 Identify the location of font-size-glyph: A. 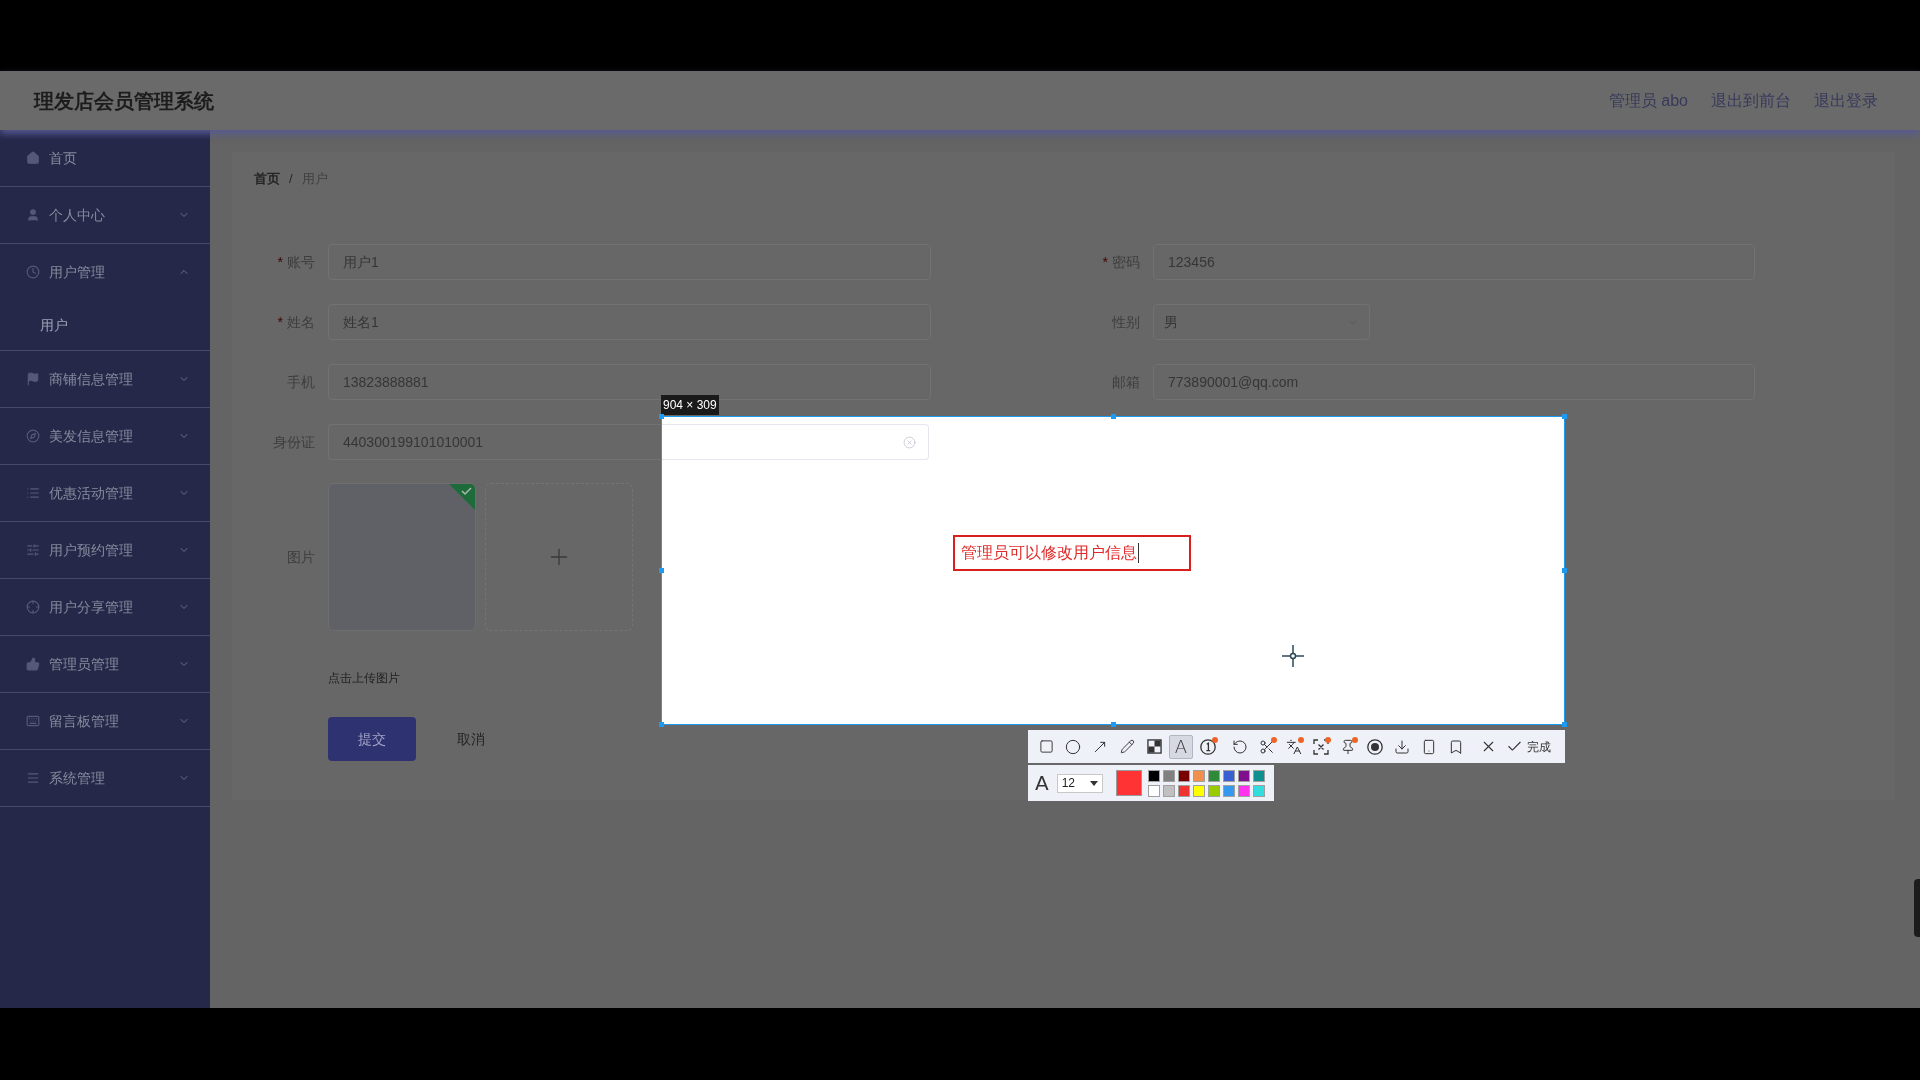
(1042, 783).